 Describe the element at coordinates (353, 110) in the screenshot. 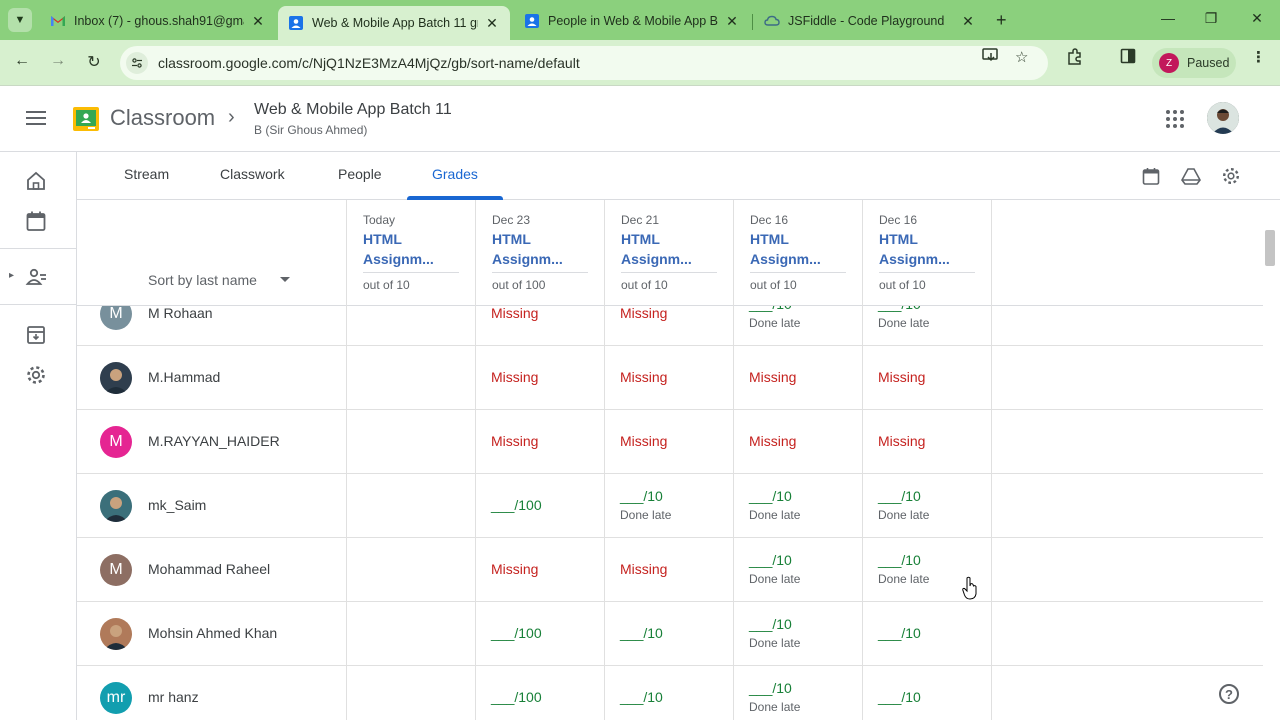

I see `course-title: Web & Mobile App Batch 11` at that location.